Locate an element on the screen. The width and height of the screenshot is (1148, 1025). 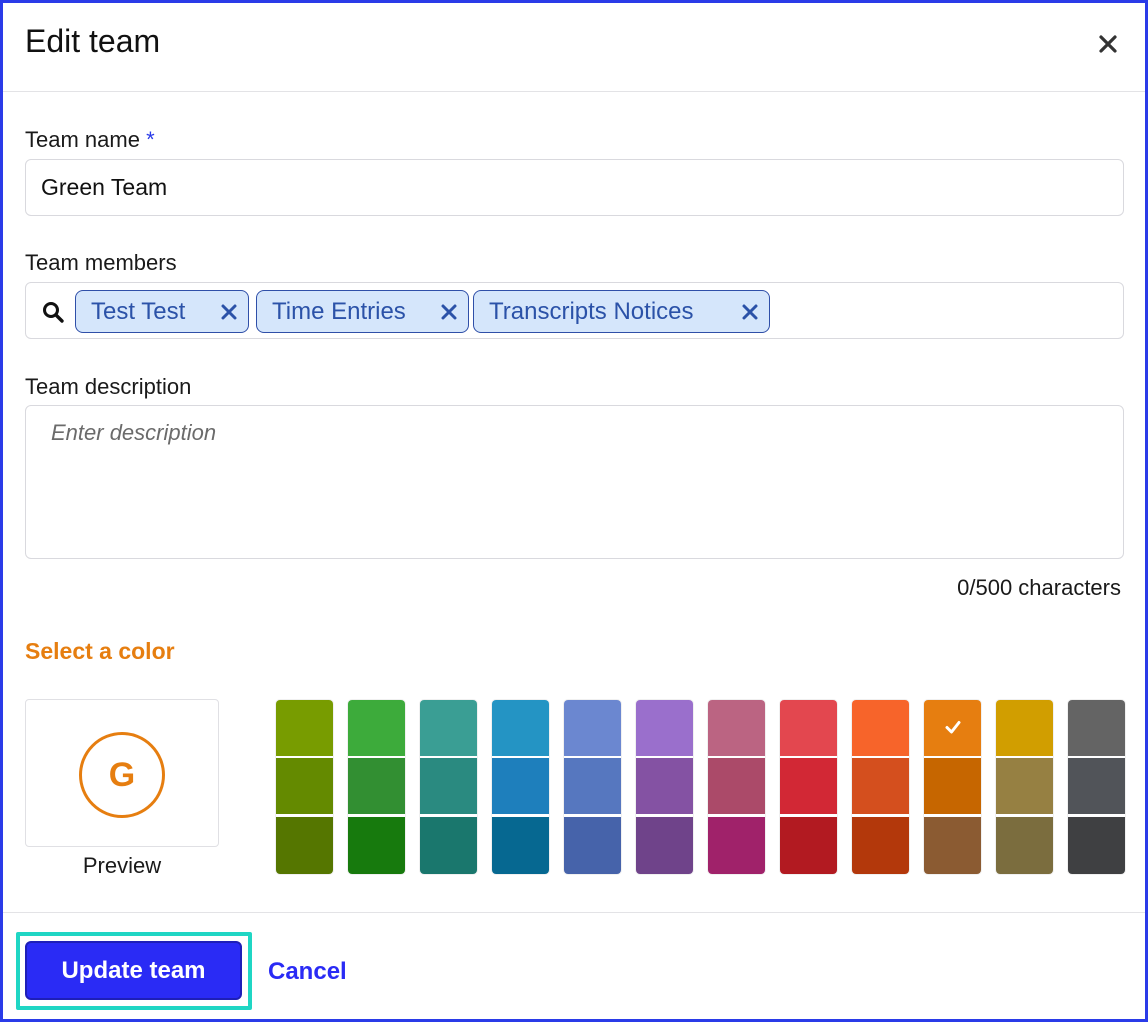
team-description-textarea: Enter description is located at coordinates (574, 482).